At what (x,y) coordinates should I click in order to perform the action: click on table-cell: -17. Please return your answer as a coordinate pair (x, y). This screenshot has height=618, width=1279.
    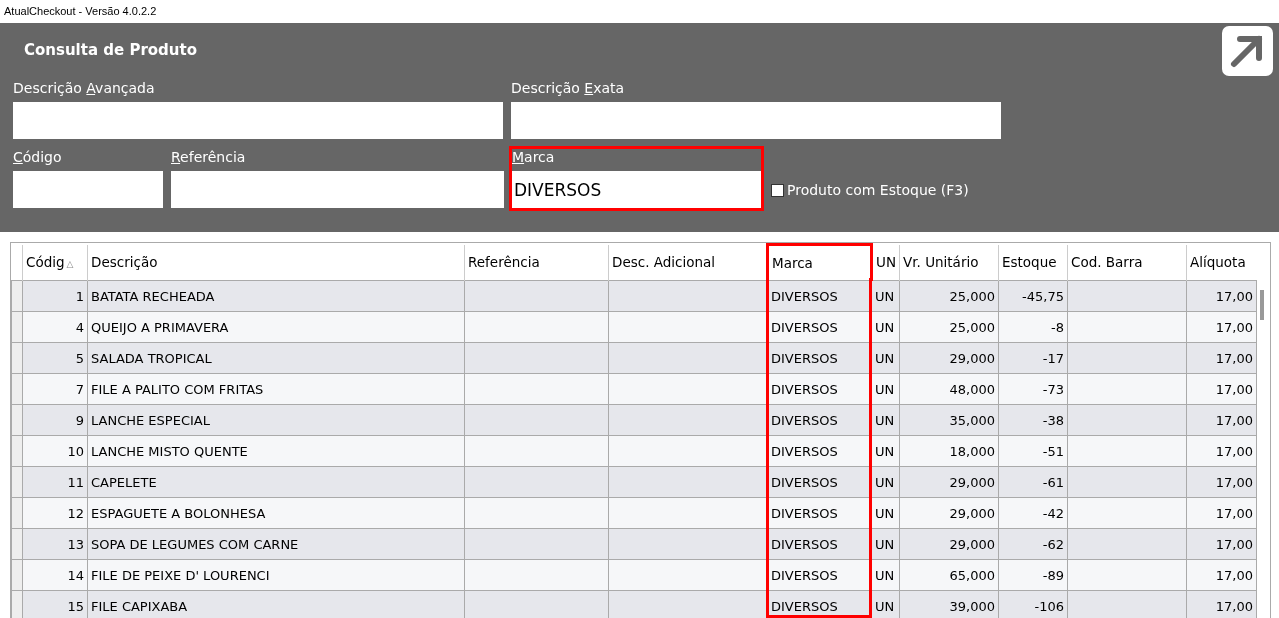
    Looking at the image, I should click on (1033, 358).